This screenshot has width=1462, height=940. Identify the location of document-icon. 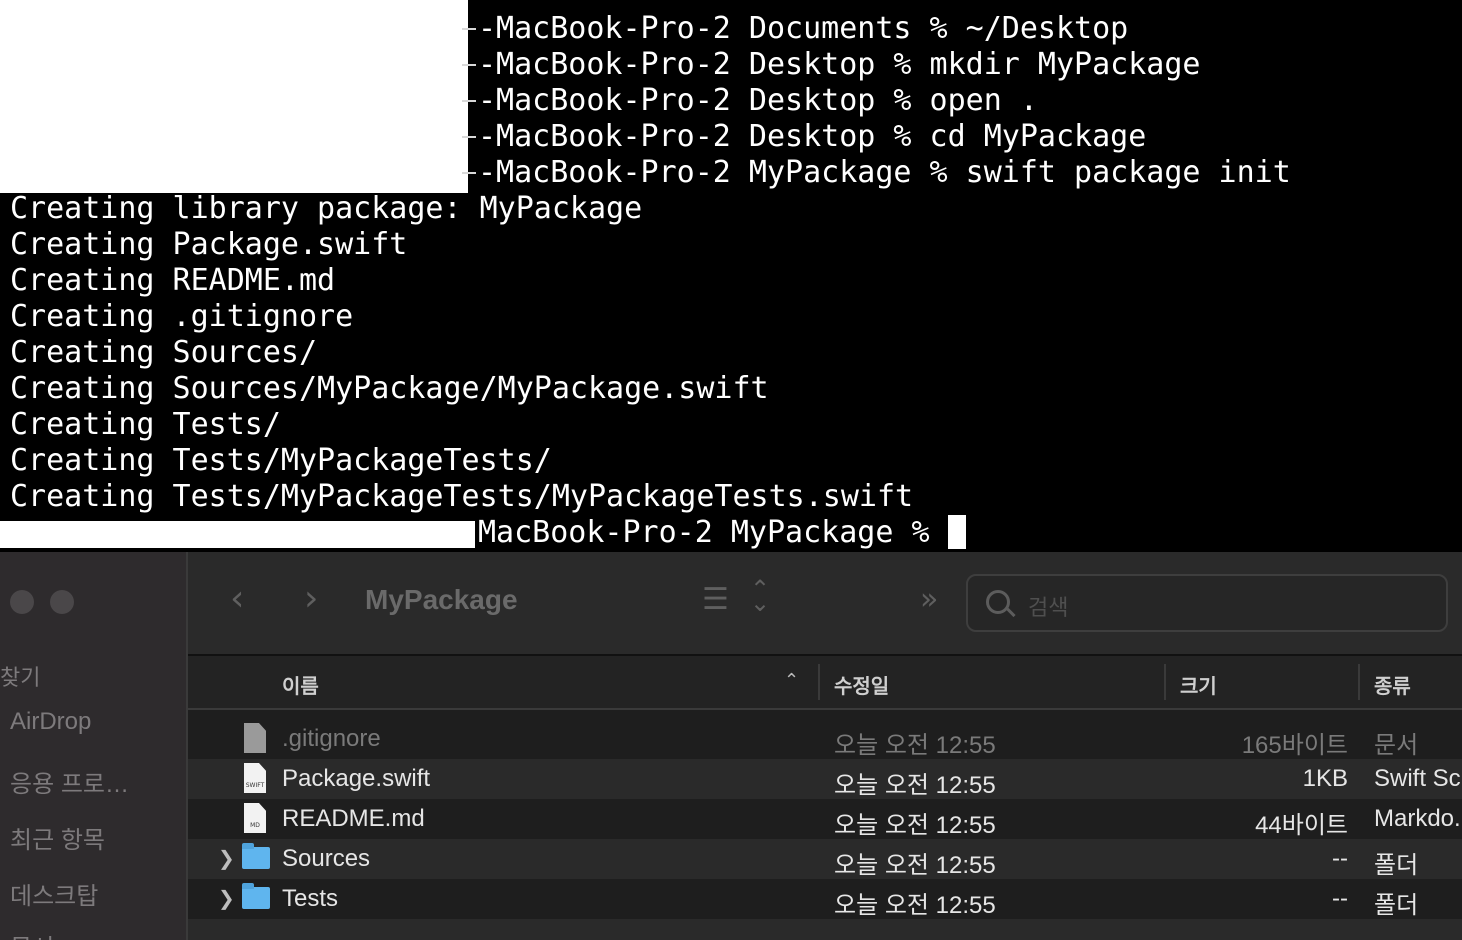
(255, 738).